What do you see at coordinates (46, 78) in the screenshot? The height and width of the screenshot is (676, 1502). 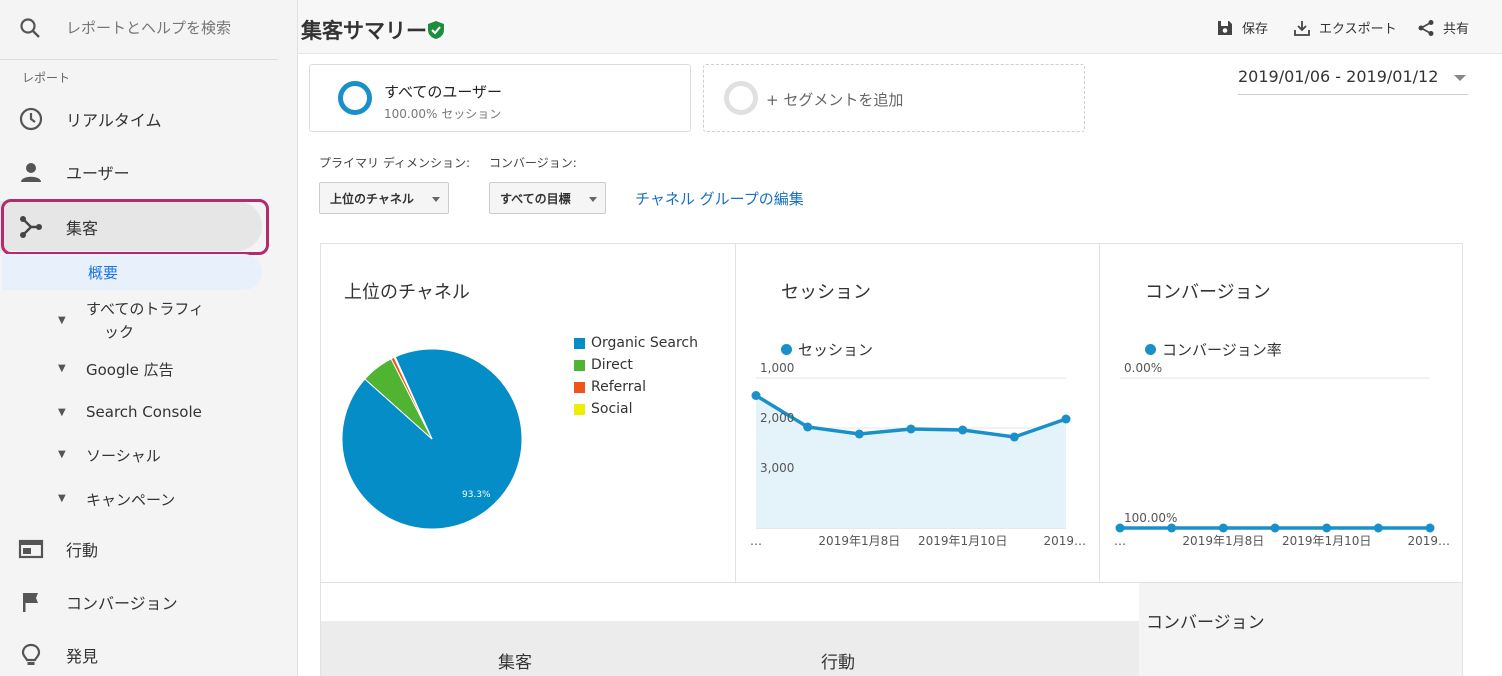 I see `section-label-reports: レポート` at bounding box center [46, 78].